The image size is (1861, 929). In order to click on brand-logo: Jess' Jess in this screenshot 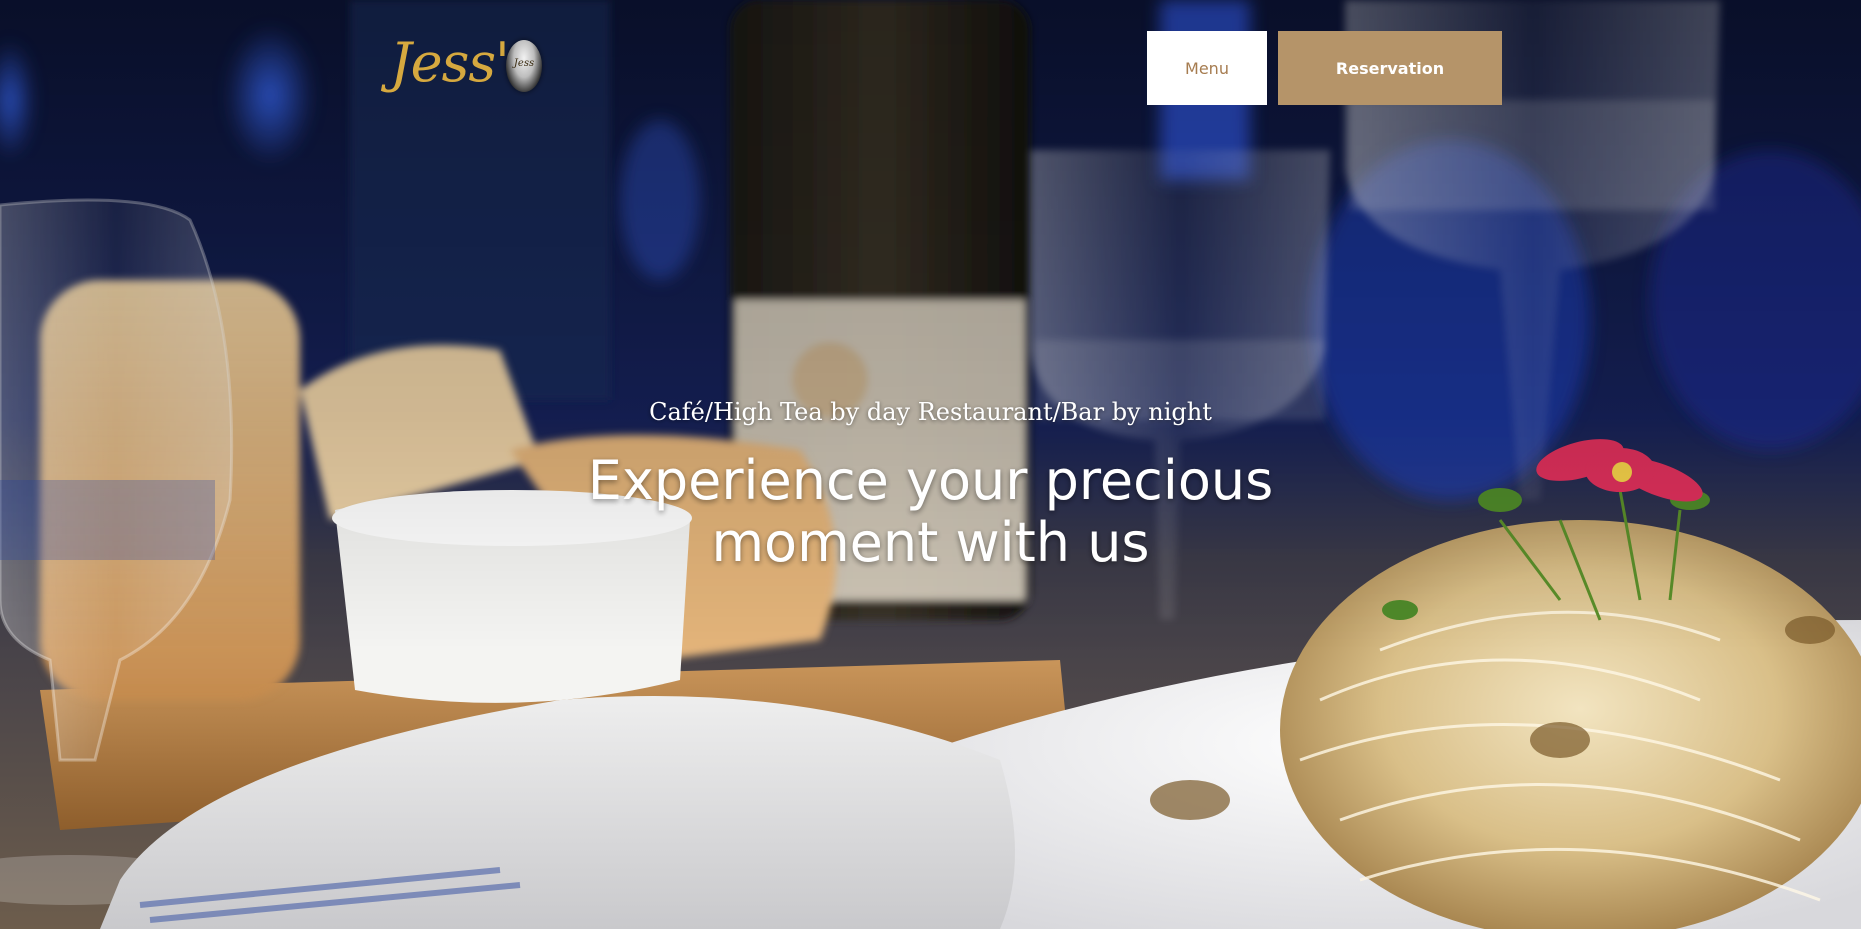, I will do `click(470, 68)`.